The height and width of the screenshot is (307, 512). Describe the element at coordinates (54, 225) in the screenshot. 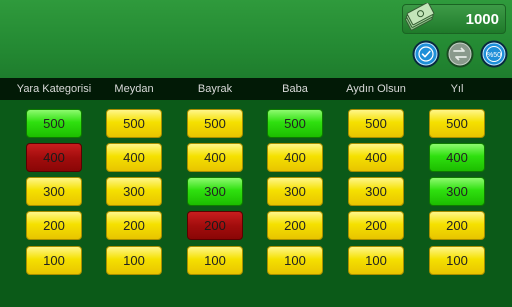

I see `tile-yara-200: 200` at that location.